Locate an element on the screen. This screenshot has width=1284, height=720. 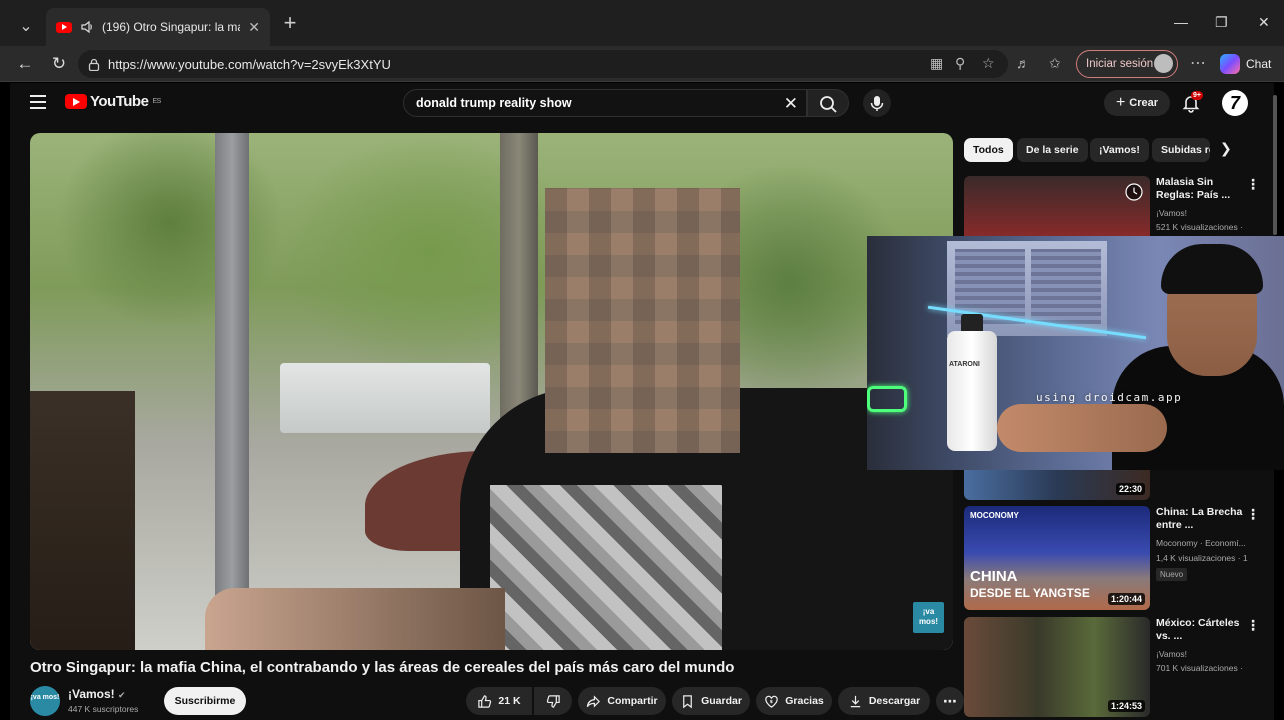
search-icon is located at coordinates (828, 104).